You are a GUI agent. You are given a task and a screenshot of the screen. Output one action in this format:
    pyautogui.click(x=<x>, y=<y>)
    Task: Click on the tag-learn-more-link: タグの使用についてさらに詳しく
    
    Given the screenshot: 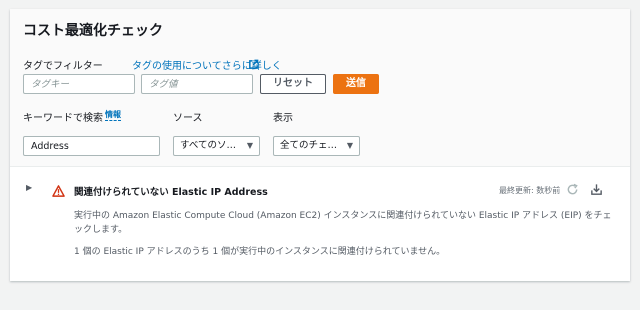 What is the action you would take?
    pyautogui.click(x=207, y=64)
    